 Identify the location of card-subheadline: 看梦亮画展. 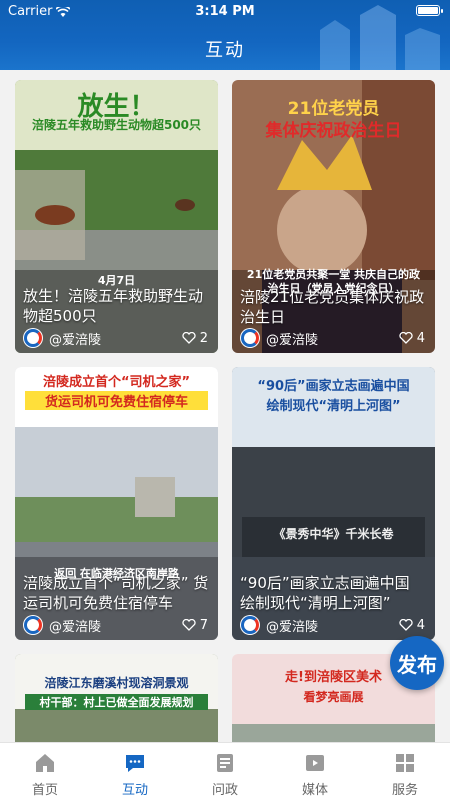
(333, 697).